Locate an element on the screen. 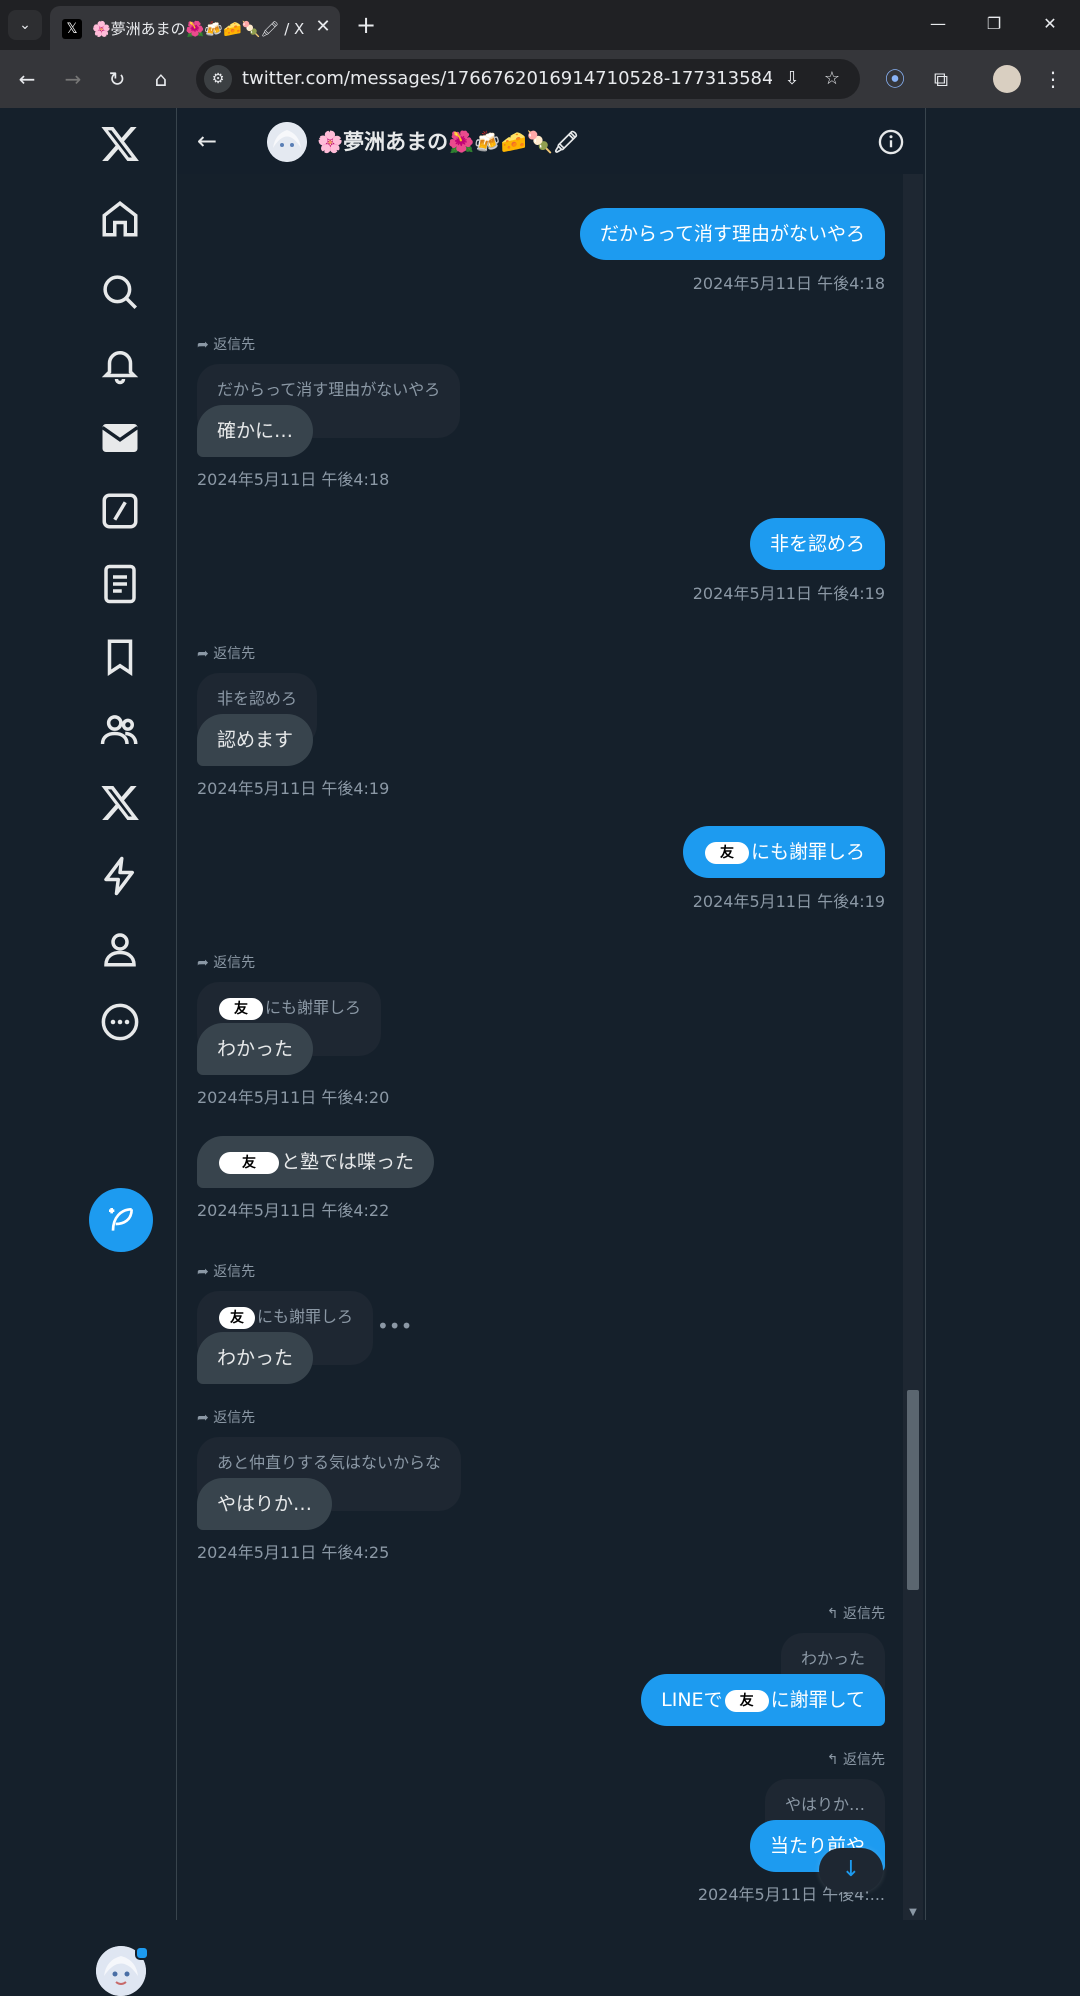 This screenshot has width=1080, height=1996. conversation-title: 🌸夢洲あまの🌺🍻🧀🍡🖍 is located at coordinates (467, 141).